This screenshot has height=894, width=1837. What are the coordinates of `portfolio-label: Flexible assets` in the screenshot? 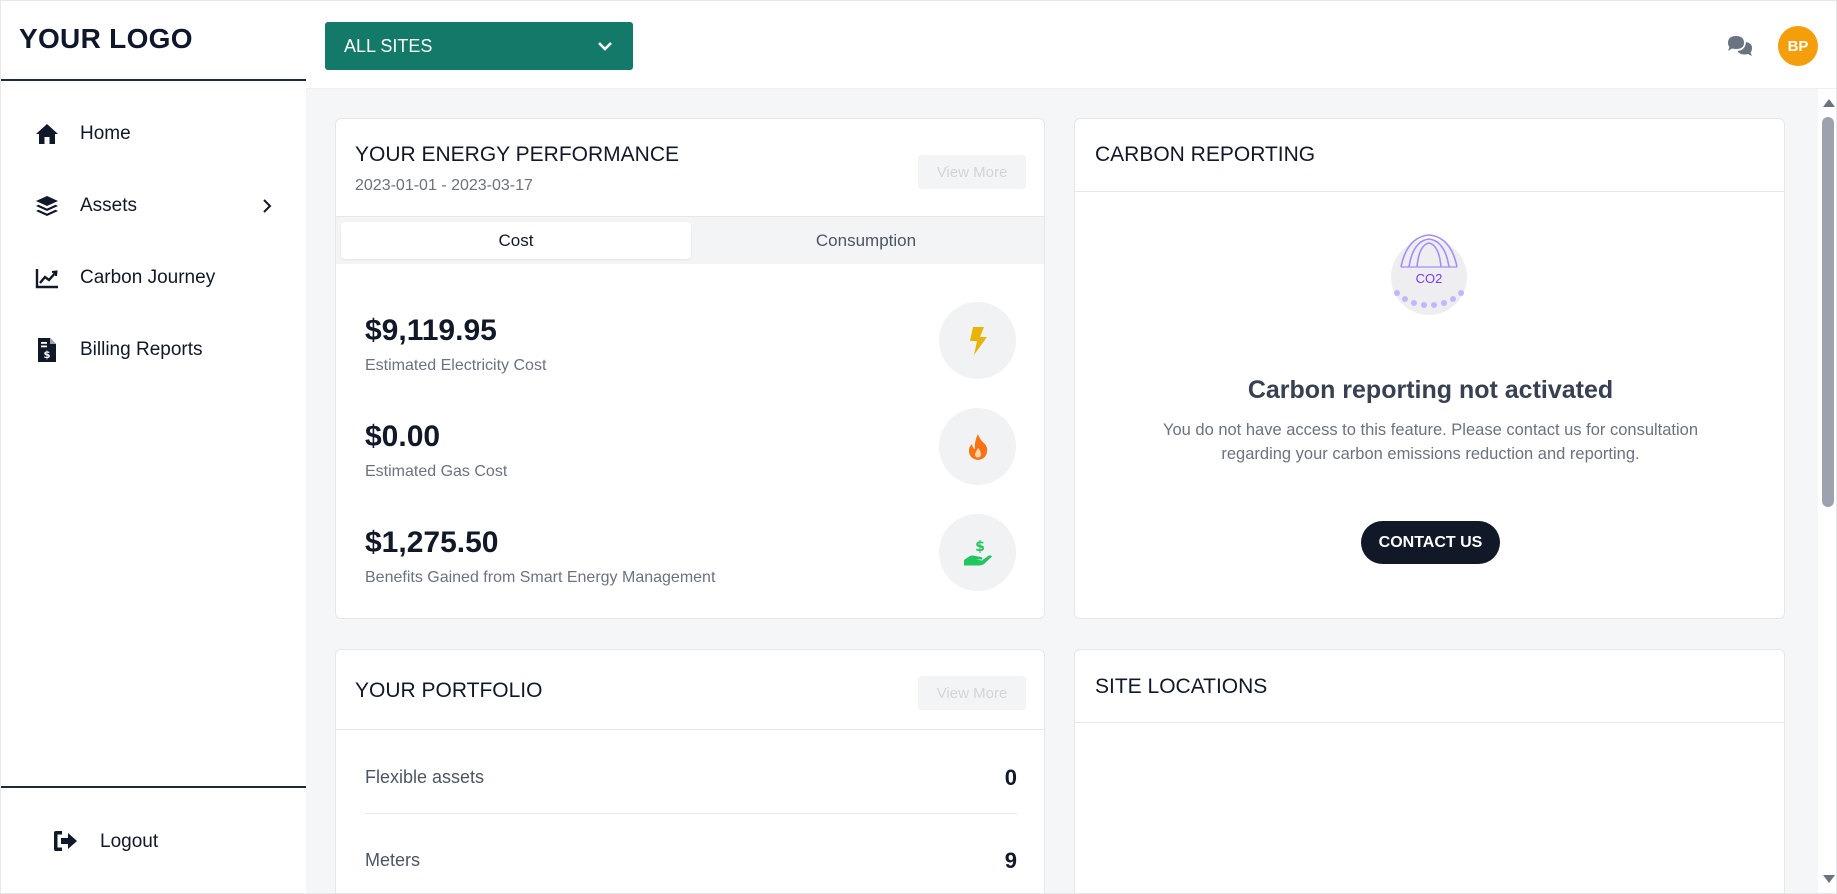 It's located at (425, 777).